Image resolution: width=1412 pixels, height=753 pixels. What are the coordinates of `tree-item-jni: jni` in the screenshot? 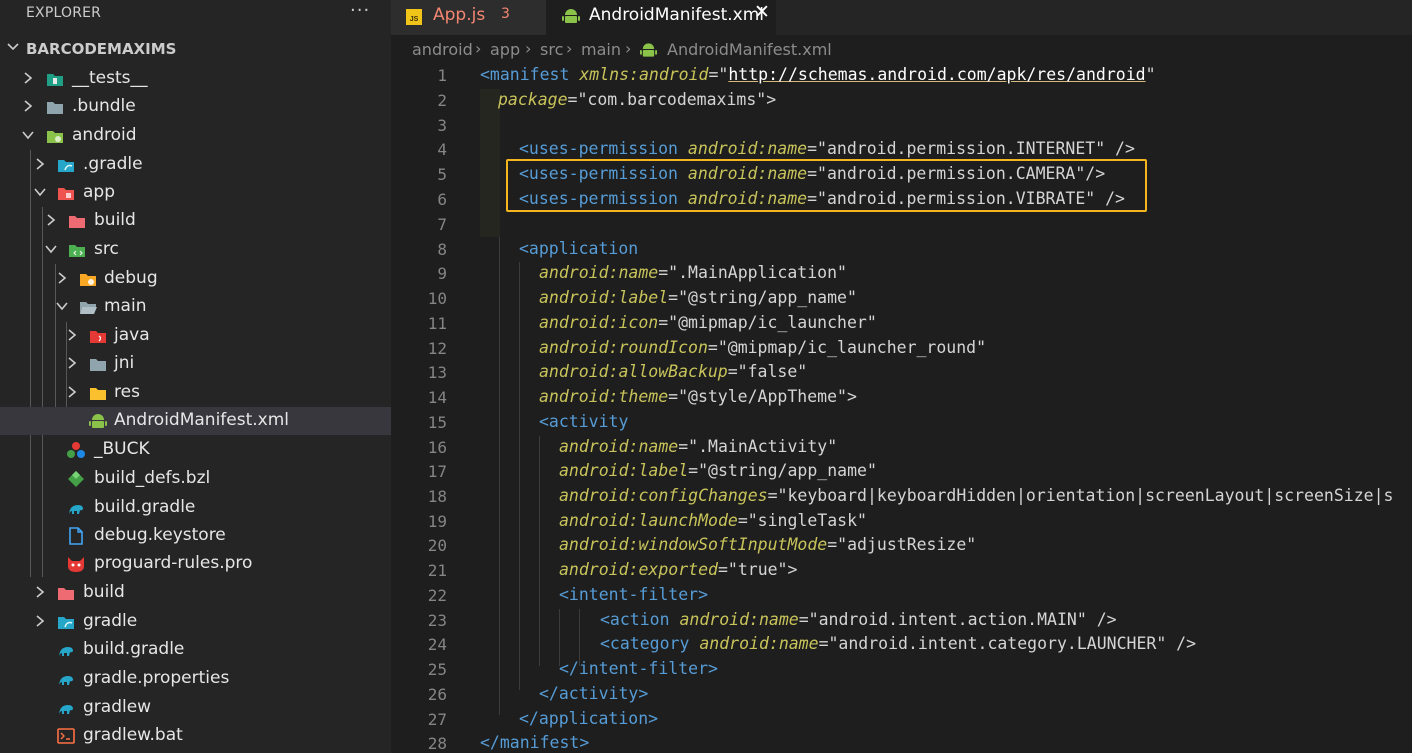 It's located at (195, 364).